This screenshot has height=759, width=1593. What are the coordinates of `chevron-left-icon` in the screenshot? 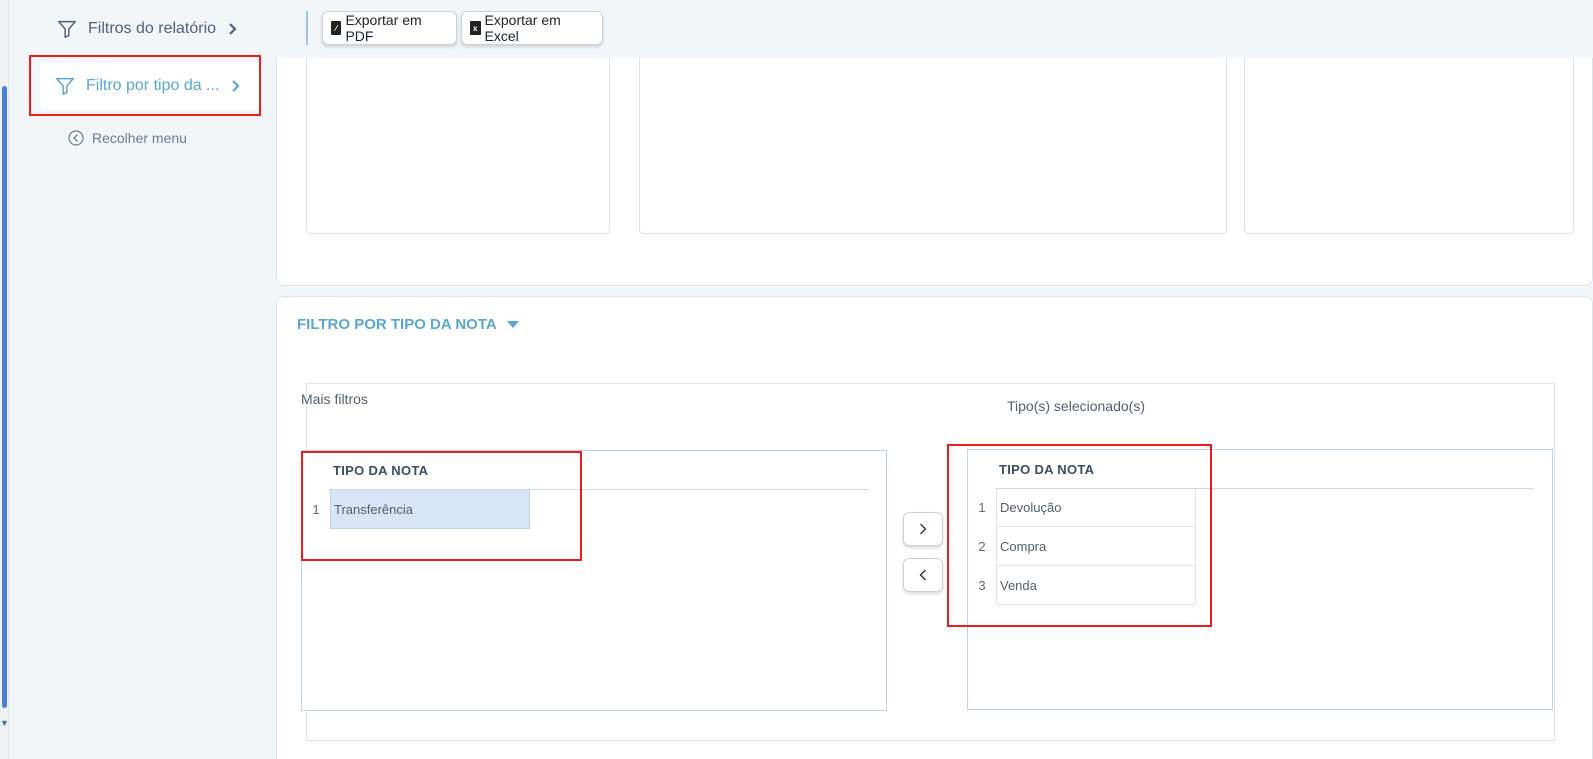 It's located at (922, 575).